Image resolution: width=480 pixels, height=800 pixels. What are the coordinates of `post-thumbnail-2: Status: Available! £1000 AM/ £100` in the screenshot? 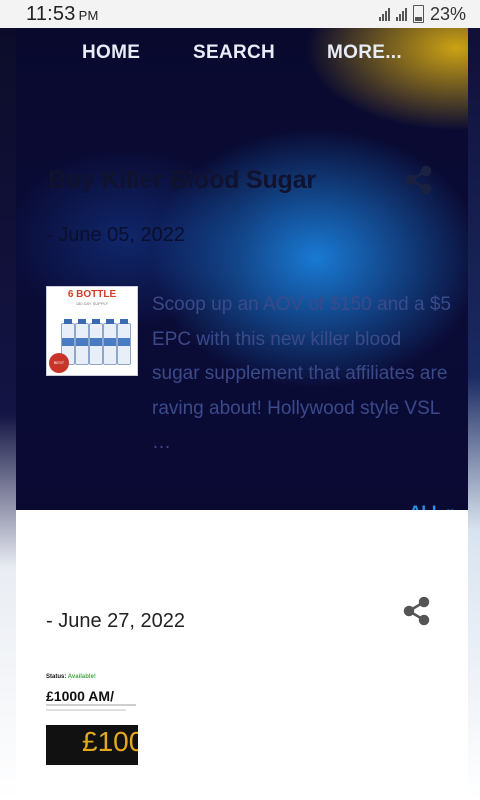 It's located at (92, 718).